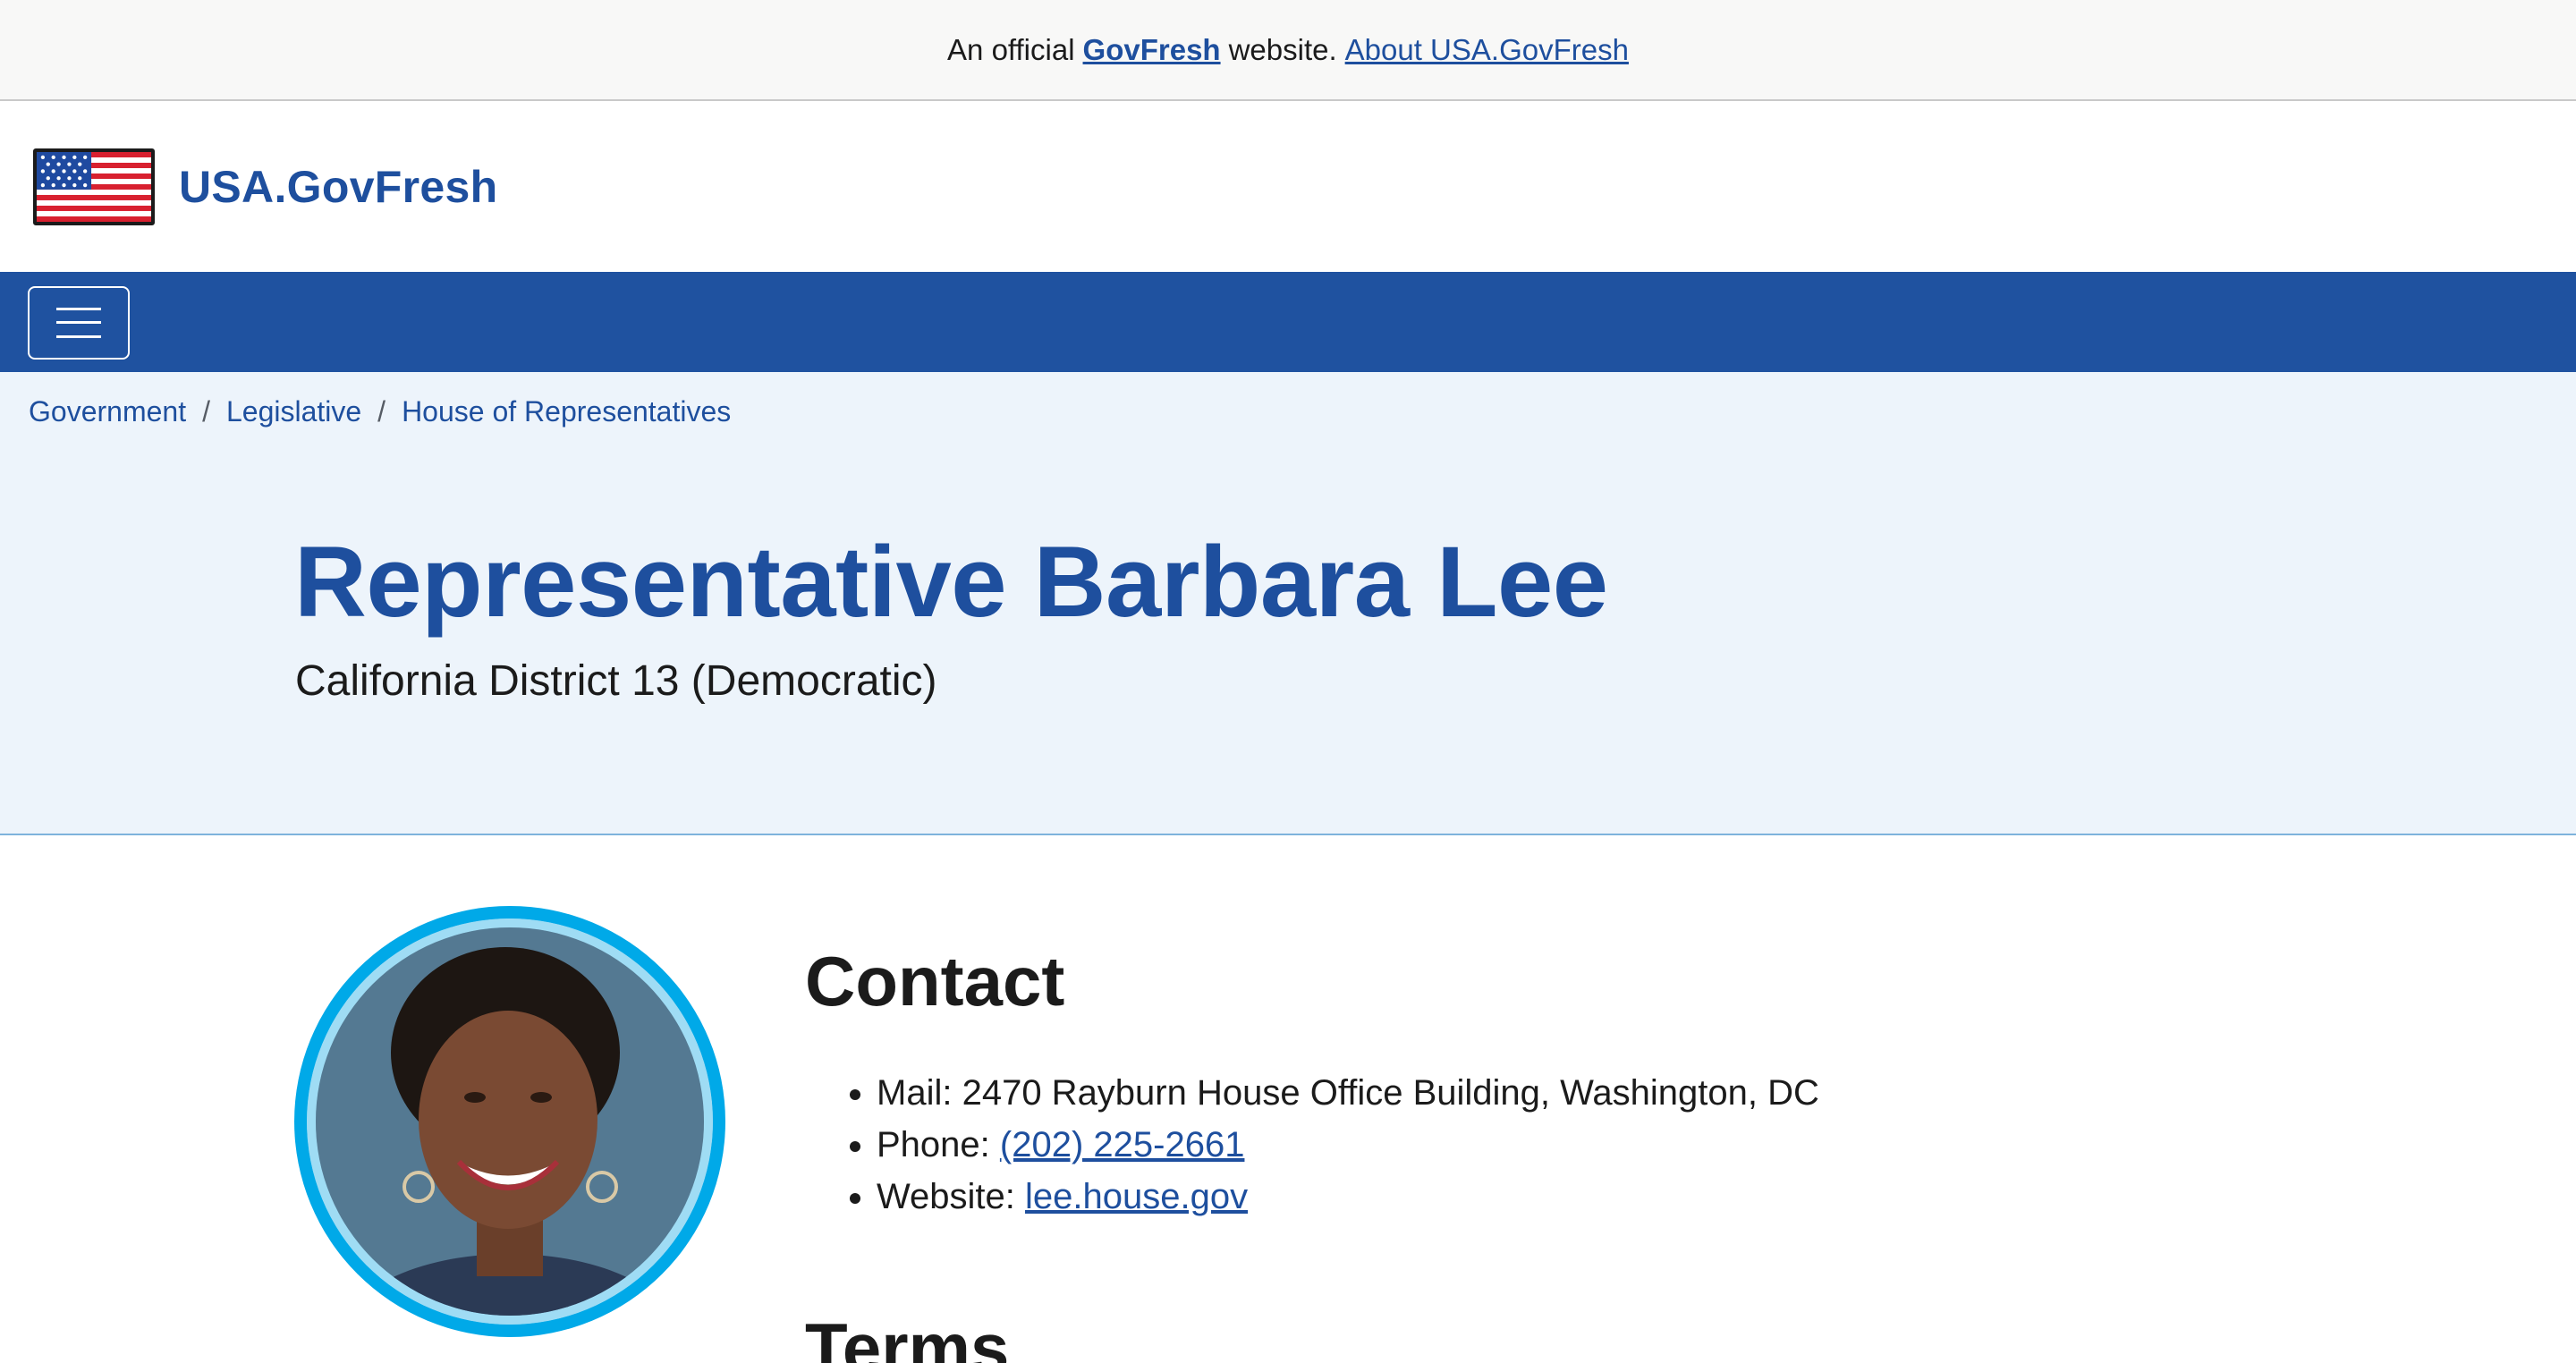  I want to click on website-label: Website:, so click(946, 1196).